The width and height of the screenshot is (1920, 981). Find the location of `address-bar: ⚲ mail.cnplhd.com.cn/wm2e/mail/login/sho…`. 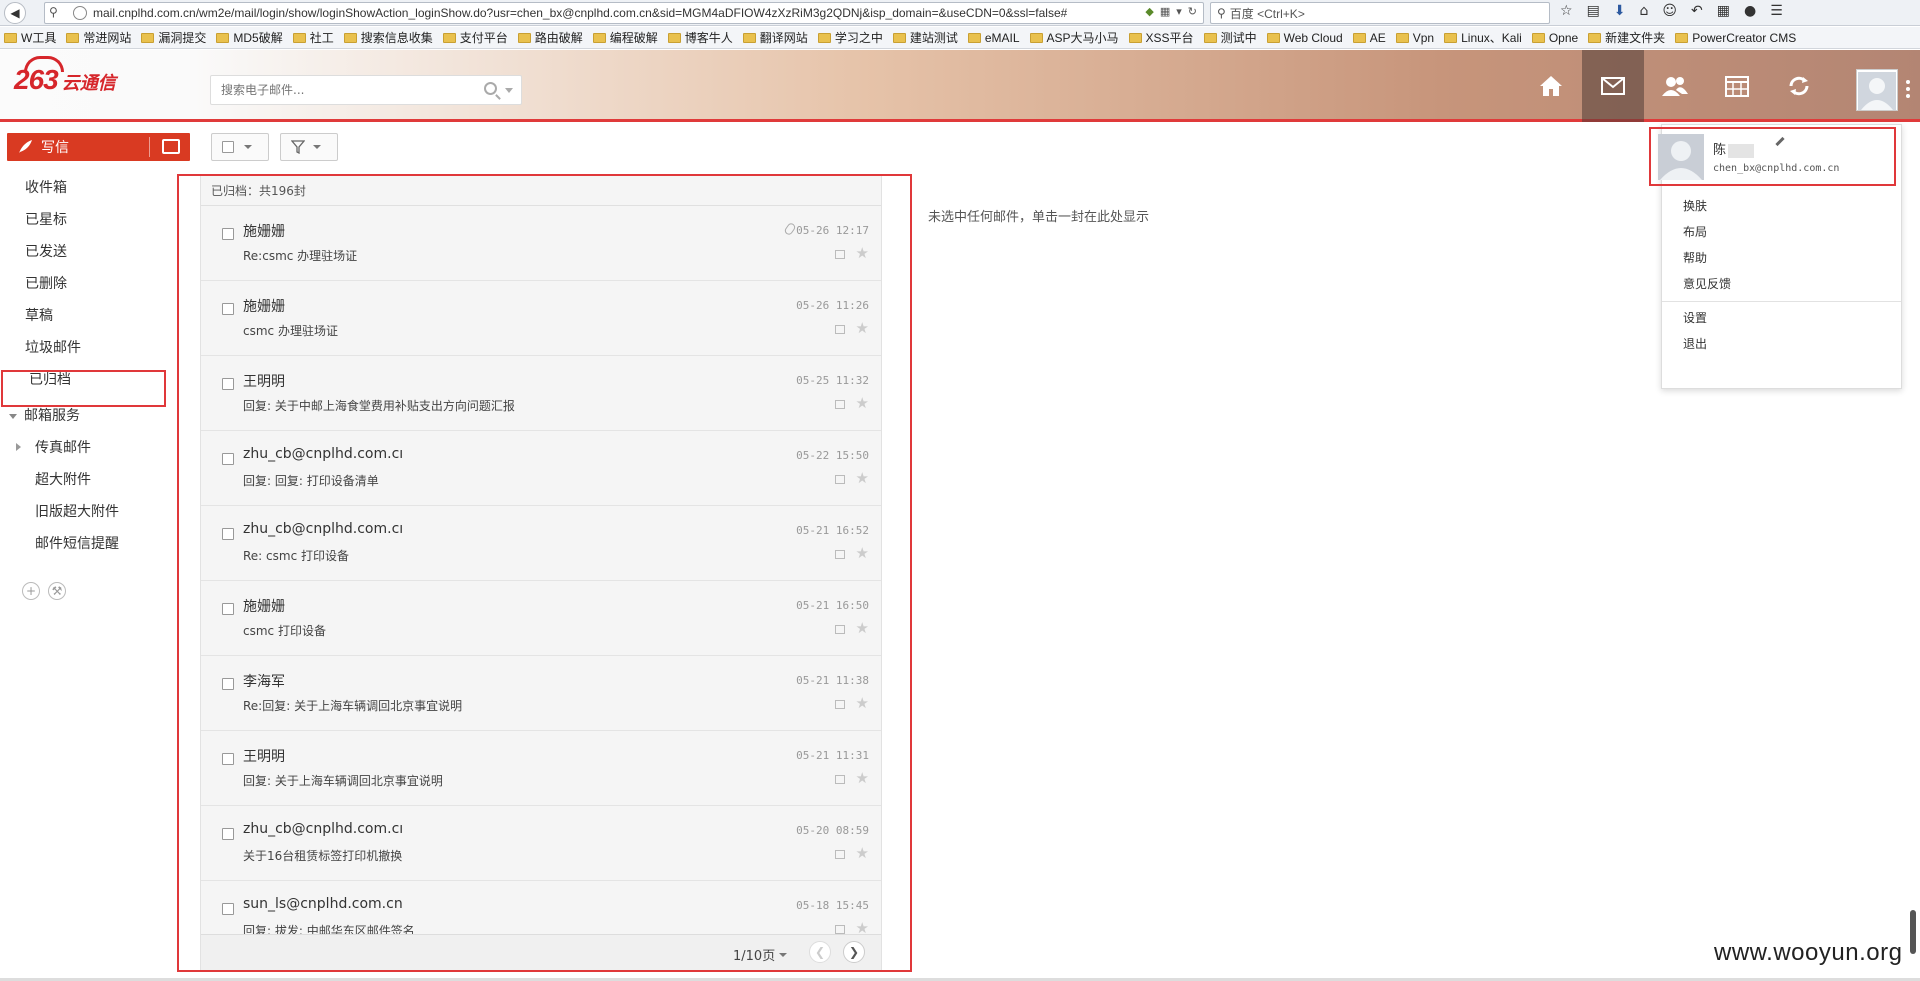

address-bar: ⚲ mail.cnplhd.com.cn/wm2e/mail/login/sho… is located at coordinates (624, 13).